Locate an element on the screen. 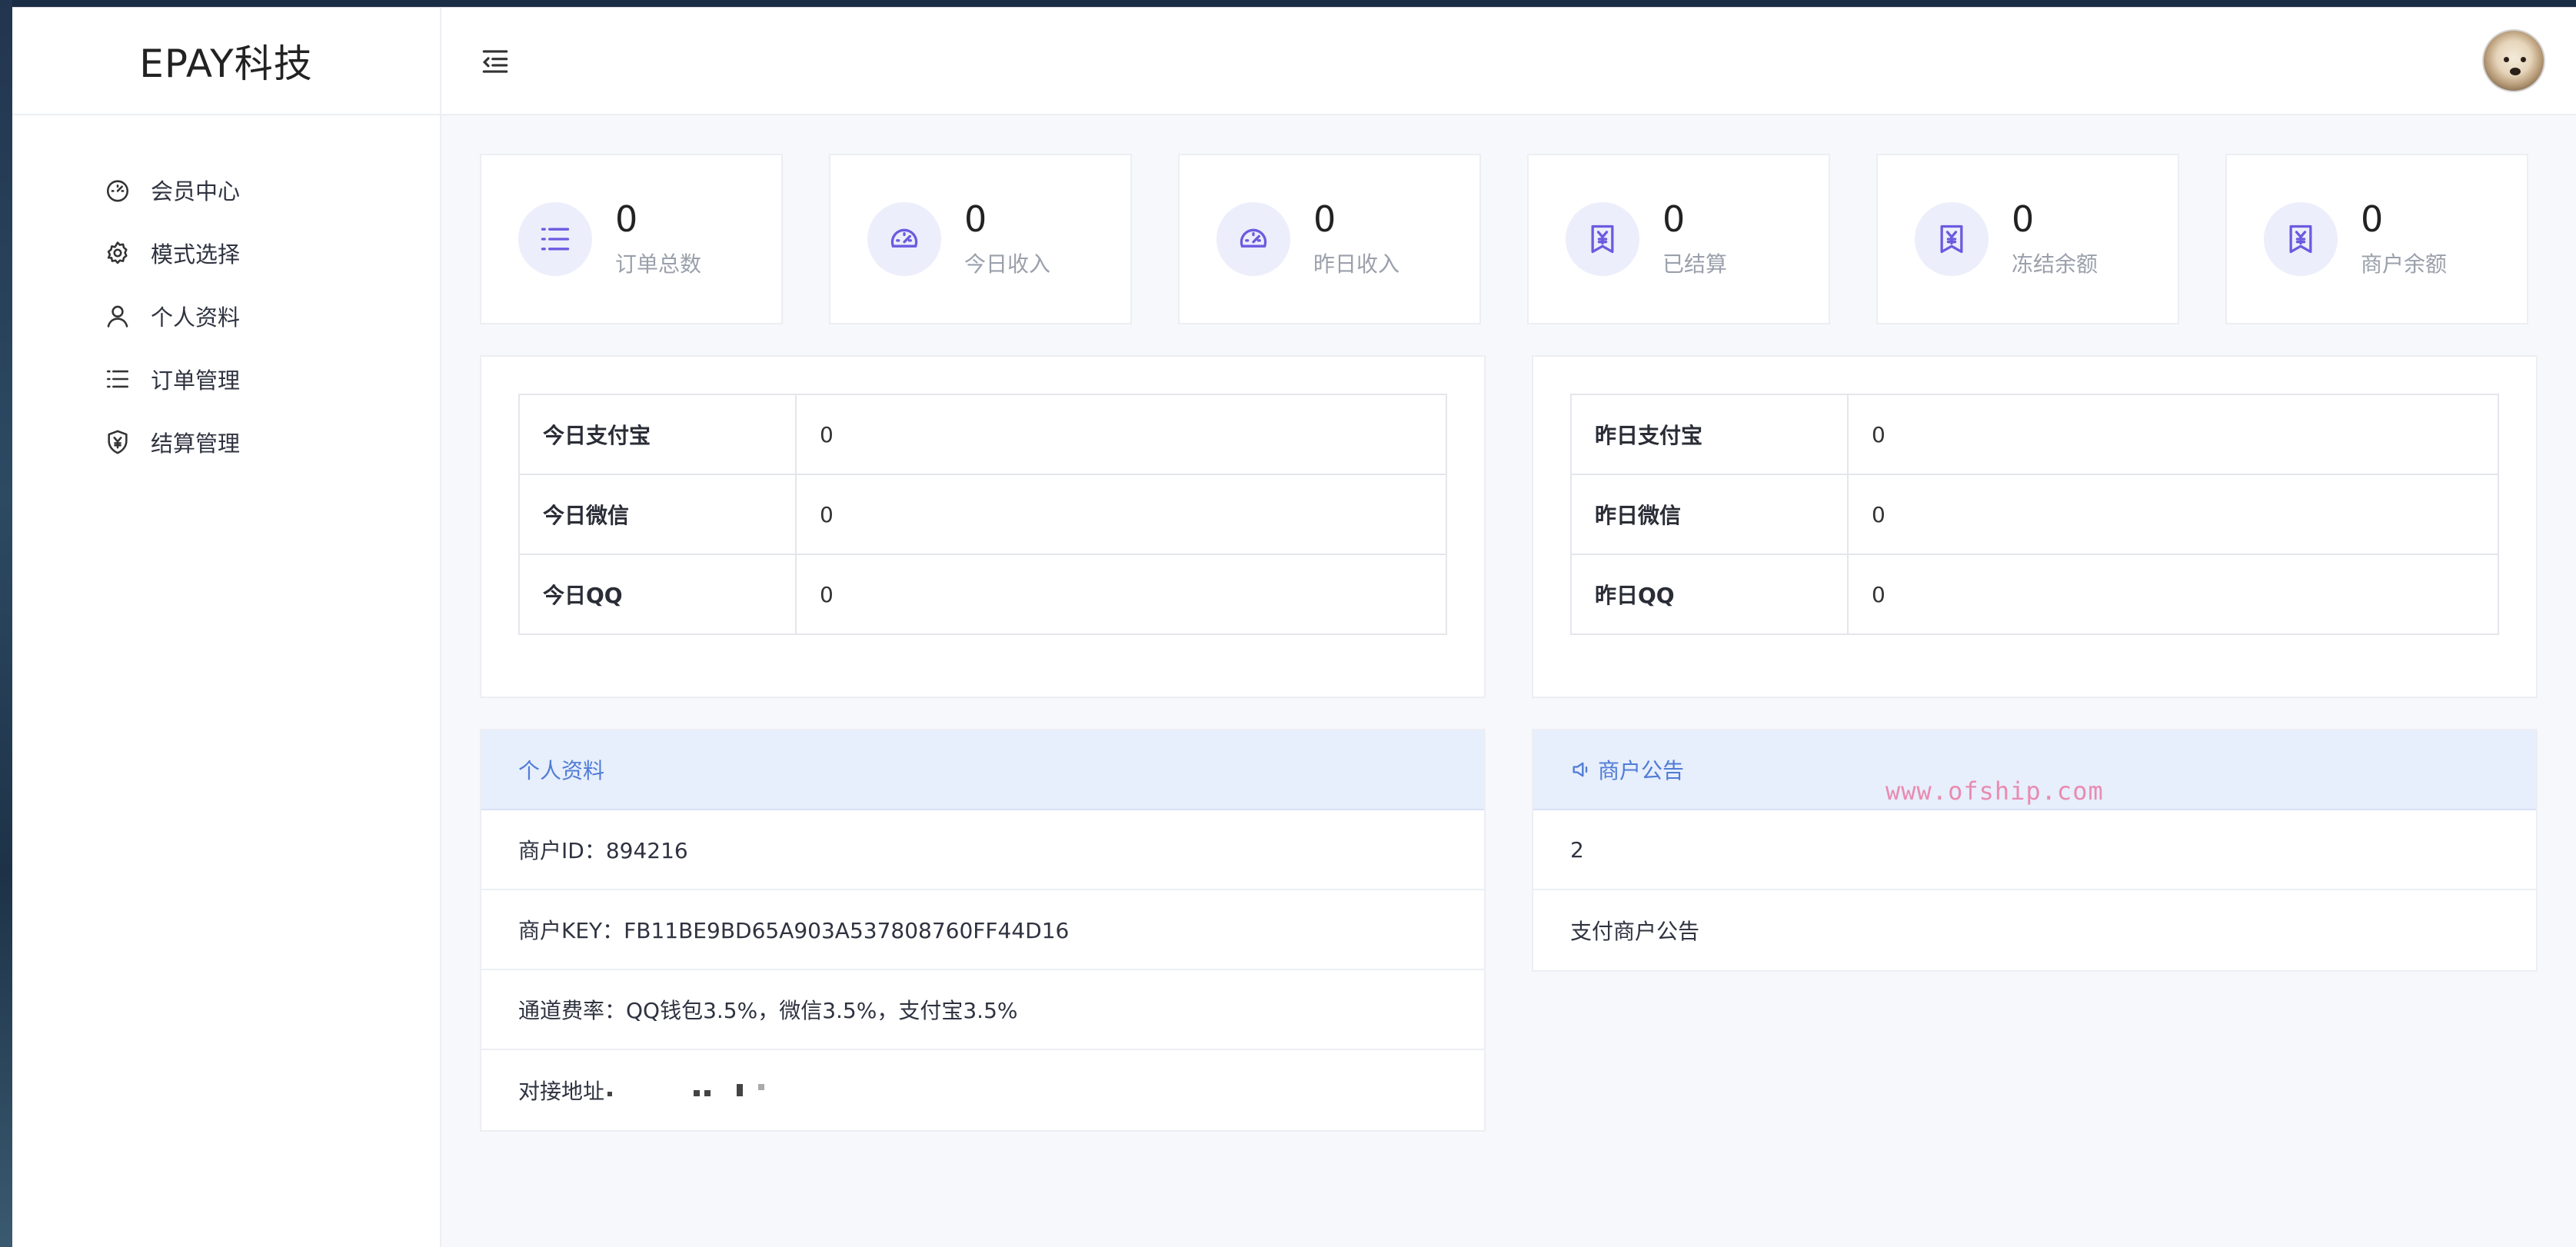 The height and width of the screenshot is (1247, 2576). merchant-key: 商户KEY：FB11BE9BD65A903A537808760FF44D16 is located at coordinates (983, 930).